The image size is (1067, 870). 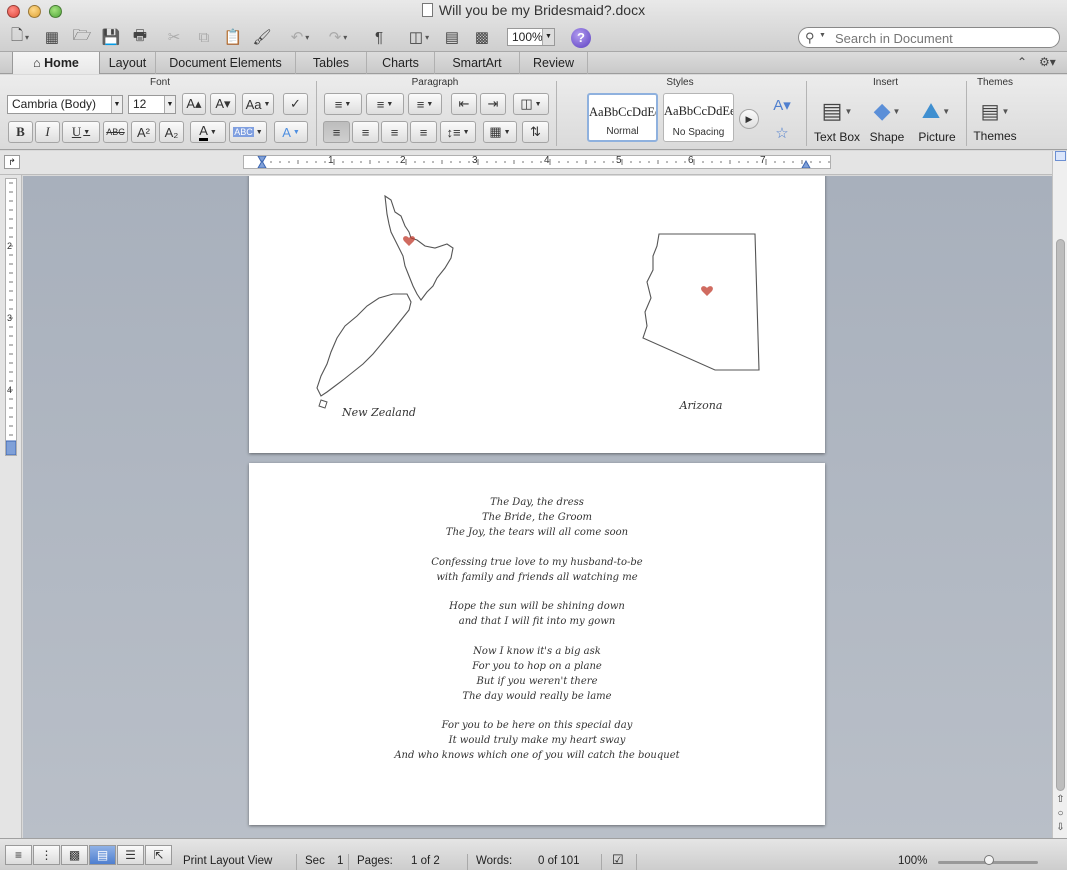 I want to click on browse-object-icon: ○, so click(x=1060, y=813).